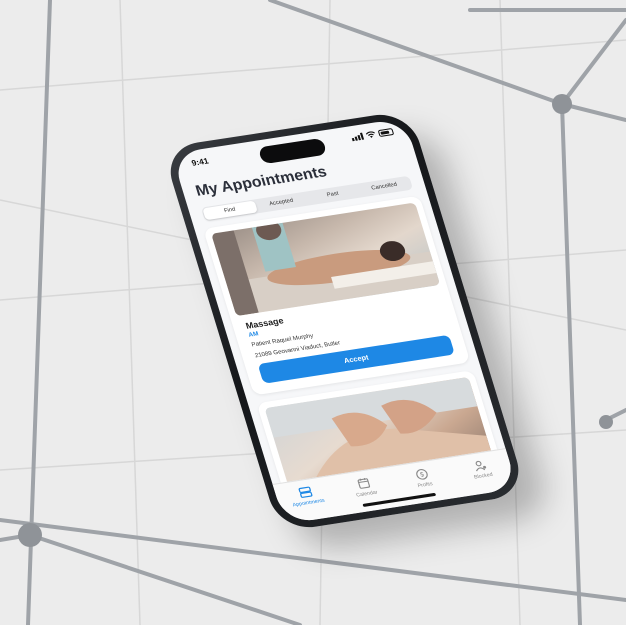 This screenshot has width=626, height=625. Describe the element at coordinates (370, 134) in the screenshot. I see `wifi-icon` at that location.